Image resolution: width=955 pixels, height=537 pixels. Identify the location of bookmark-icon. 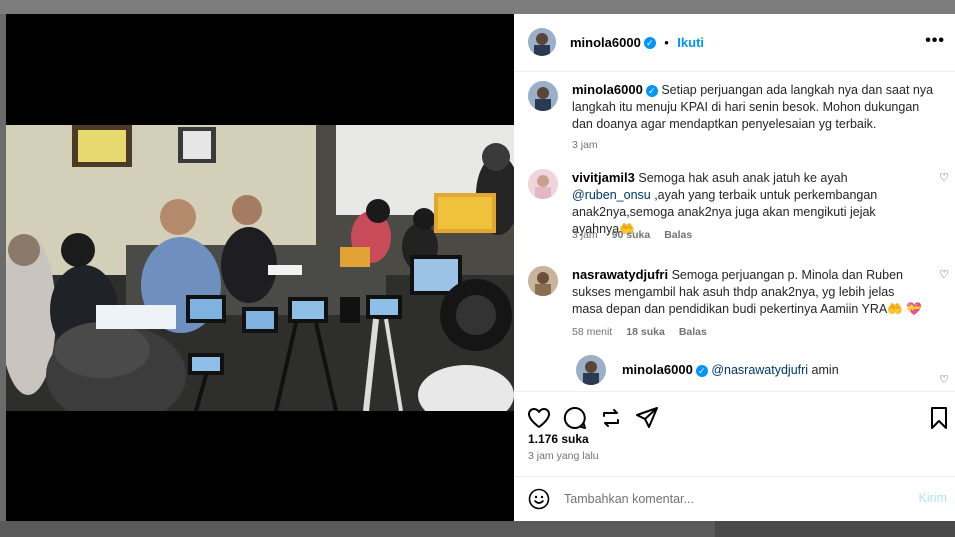
(939, 418).